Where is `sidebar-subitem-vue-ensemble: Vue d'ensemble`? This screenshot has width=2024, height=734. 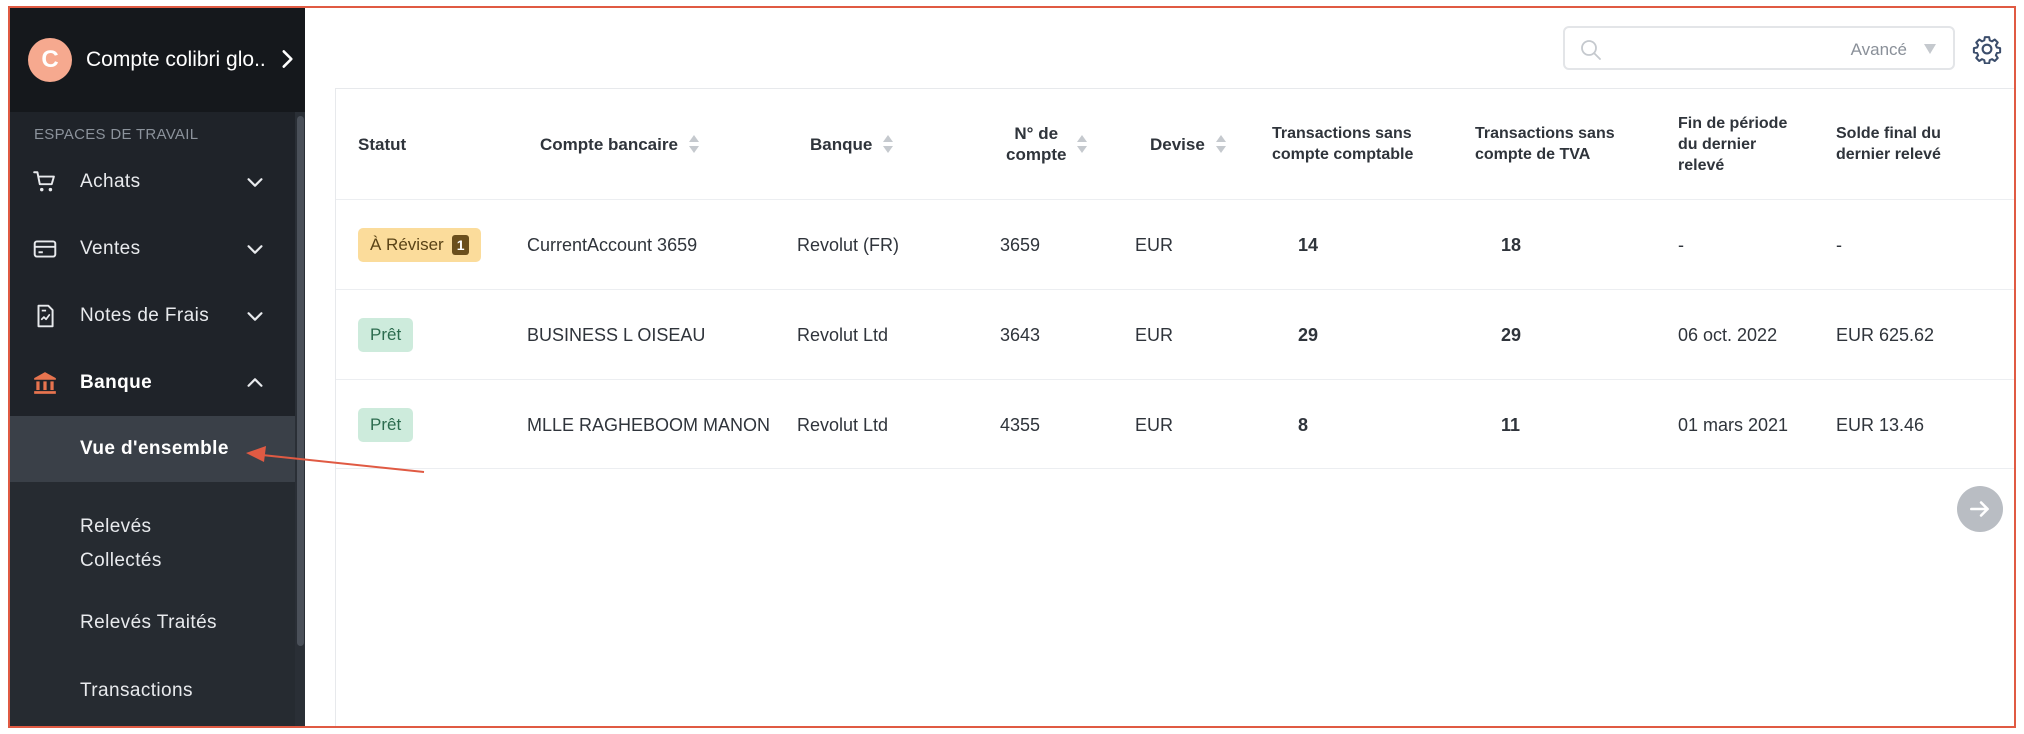 sidebar-subitem-vue-ensemble: Vue d'ensemble is located at coordinates (152, 449).